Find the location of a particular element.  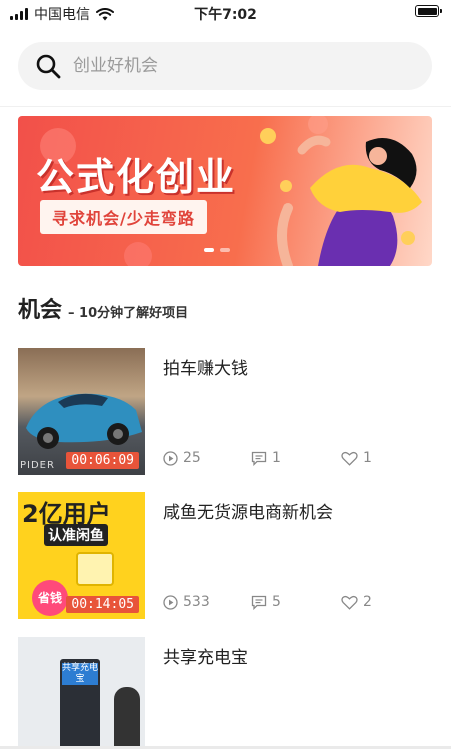

section-header: 机会 – 10分钟了解好项目 is located at coordinates (103, 308).